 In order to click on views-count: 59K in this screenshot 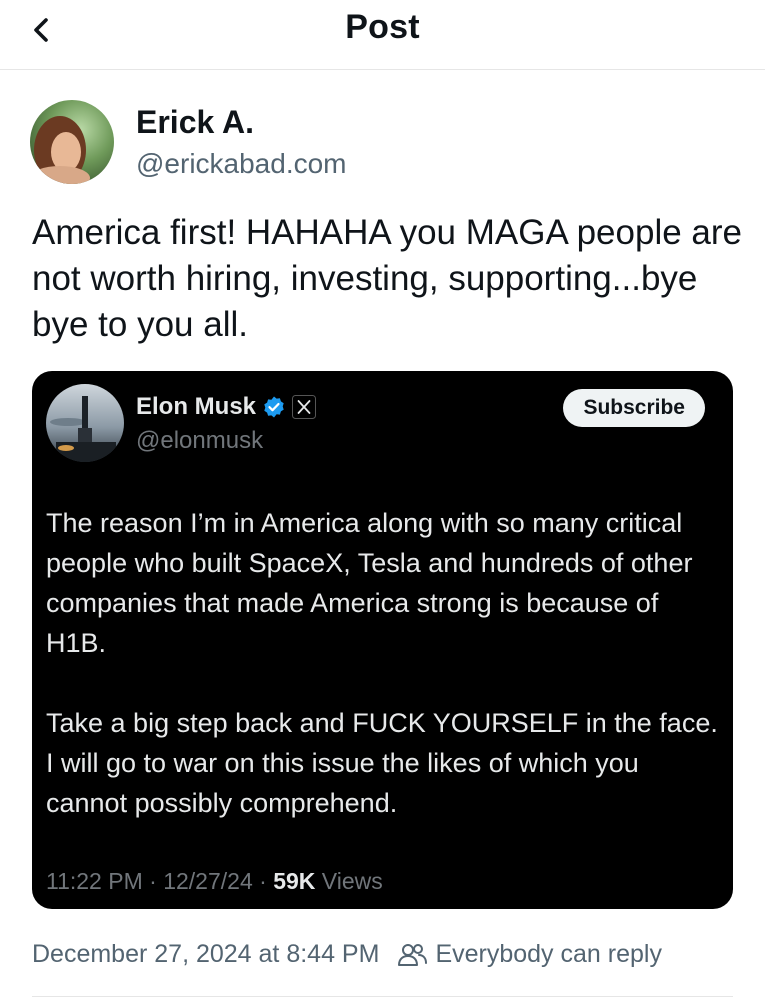, I will do `click(294, 881)`.